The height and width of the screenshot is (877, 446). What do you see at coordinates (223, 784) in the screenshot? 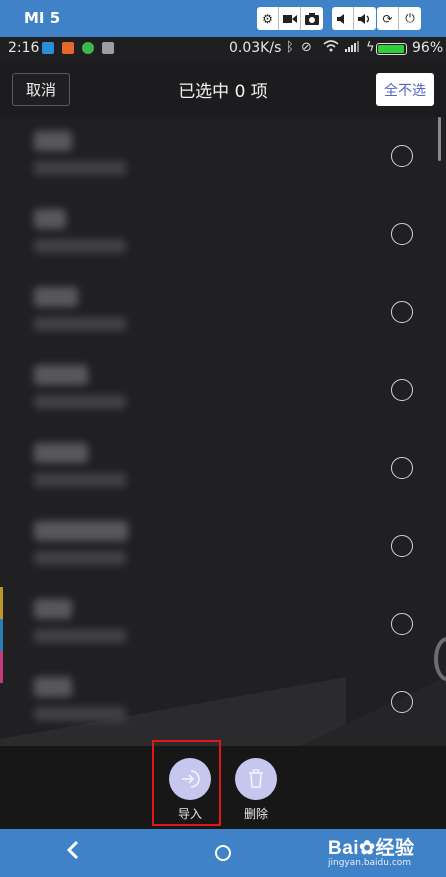
I see `action-bar: 导入 删除` at bounding box center [223, 784].